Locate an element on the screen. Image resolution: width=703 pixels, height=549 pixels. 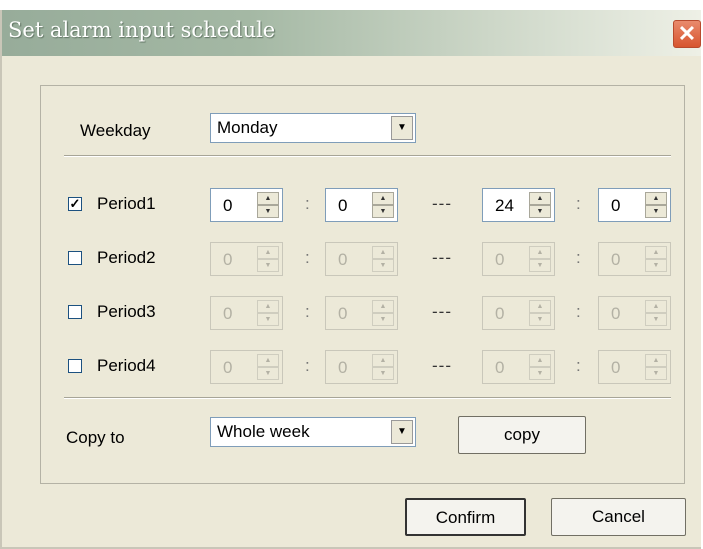
period3-start-minute: 0 ▲ ▼ is located at coordinates (361, 313).